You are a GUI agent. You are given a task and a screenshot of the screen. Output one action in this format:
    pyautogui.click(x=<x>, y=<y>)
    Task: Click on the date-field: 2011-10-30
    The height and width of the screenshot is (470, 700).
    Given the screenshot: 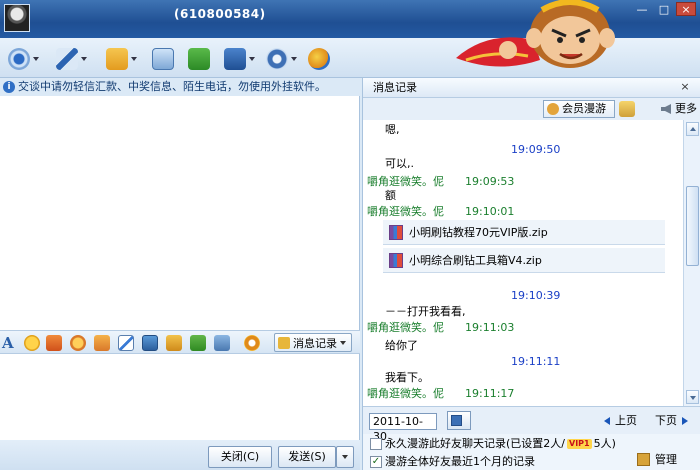 What is the action you would take?
    pyautogui.click(x=403, y=428)
    